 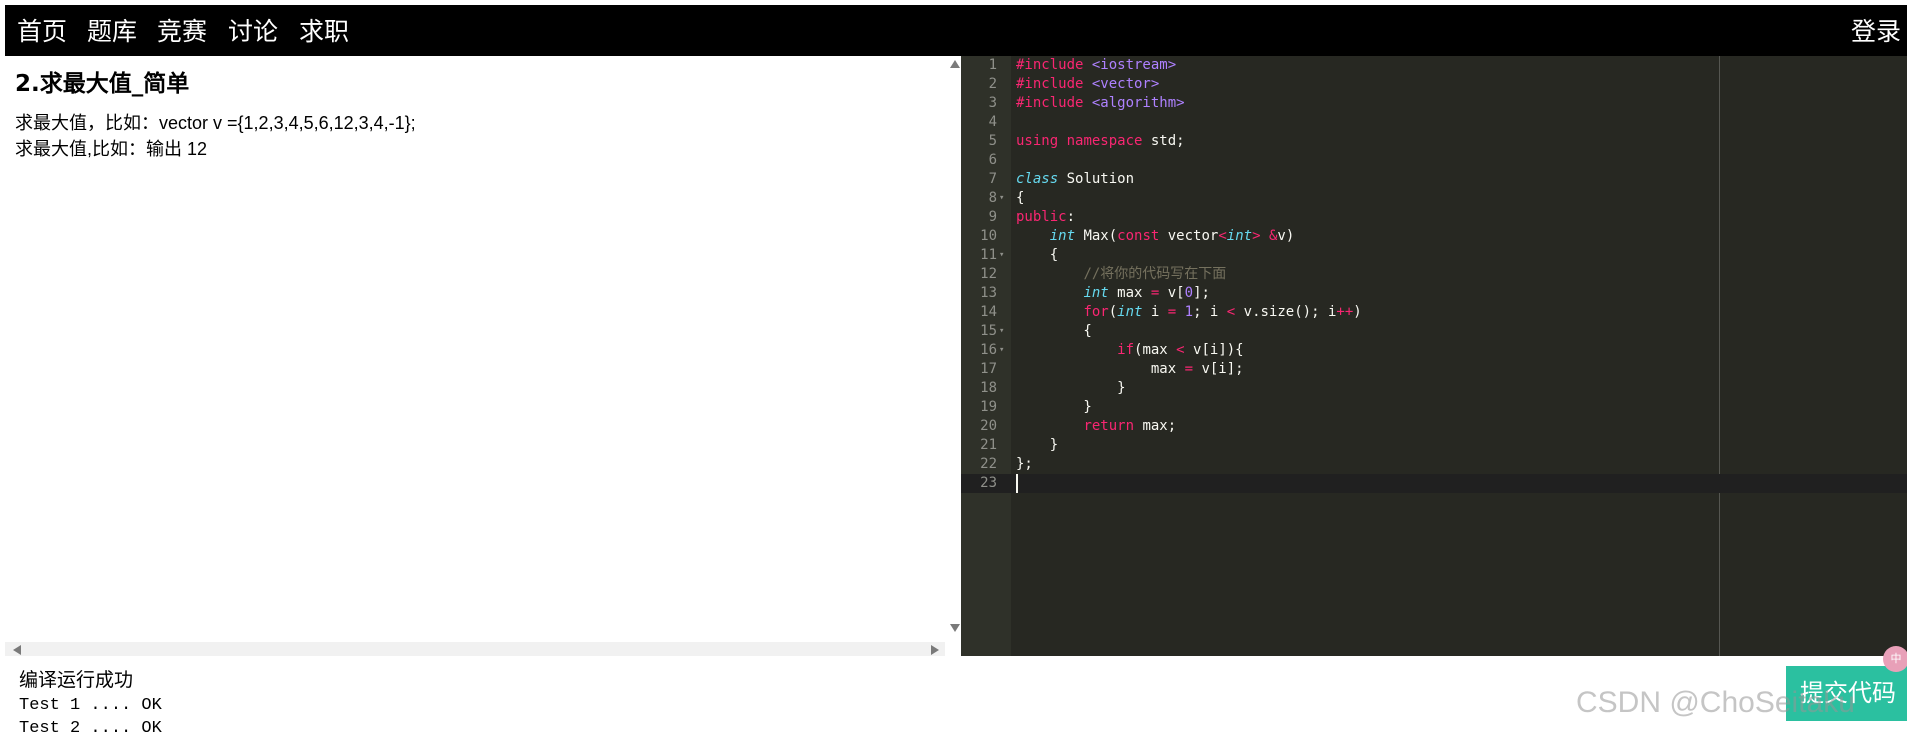 I want to click on line-number: 21, so click(x=988, y=445).